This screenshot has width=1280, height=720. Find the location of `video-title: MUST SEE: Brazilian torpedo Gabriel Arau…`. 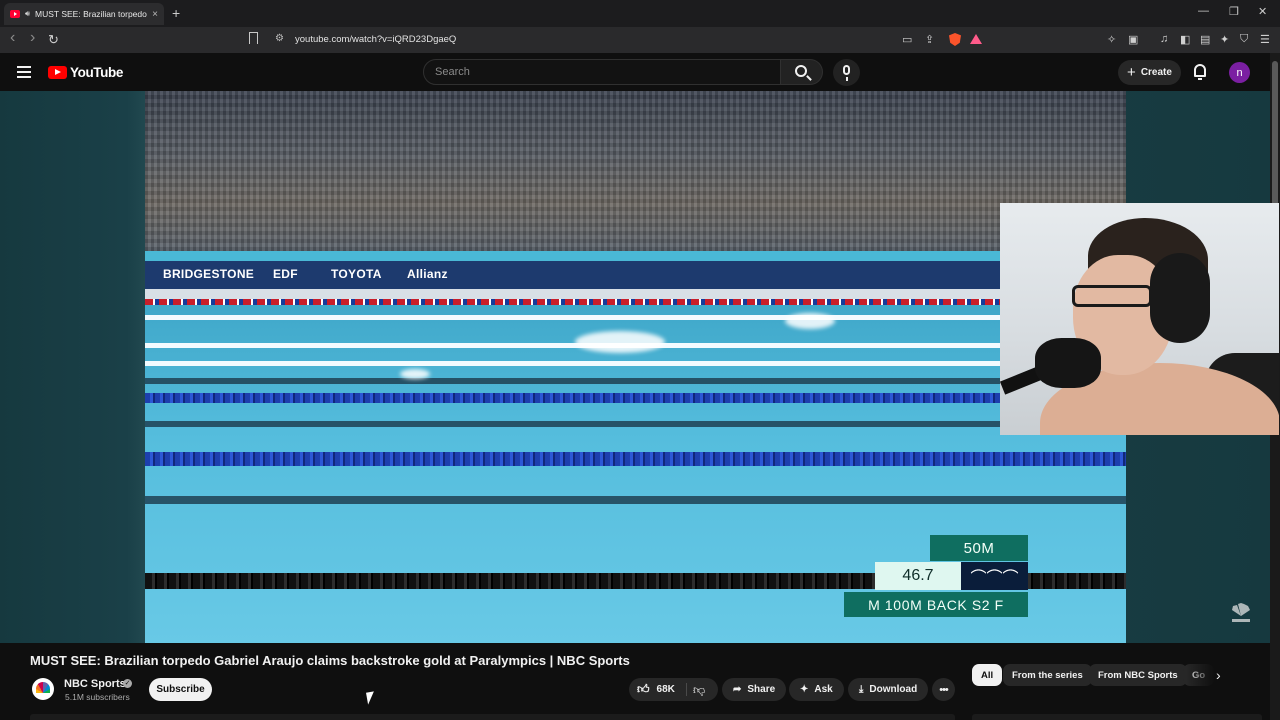

video-title: MUST SEE: Brazilian torpedo Gabriel Arau… is located at coordinates (330, 660).